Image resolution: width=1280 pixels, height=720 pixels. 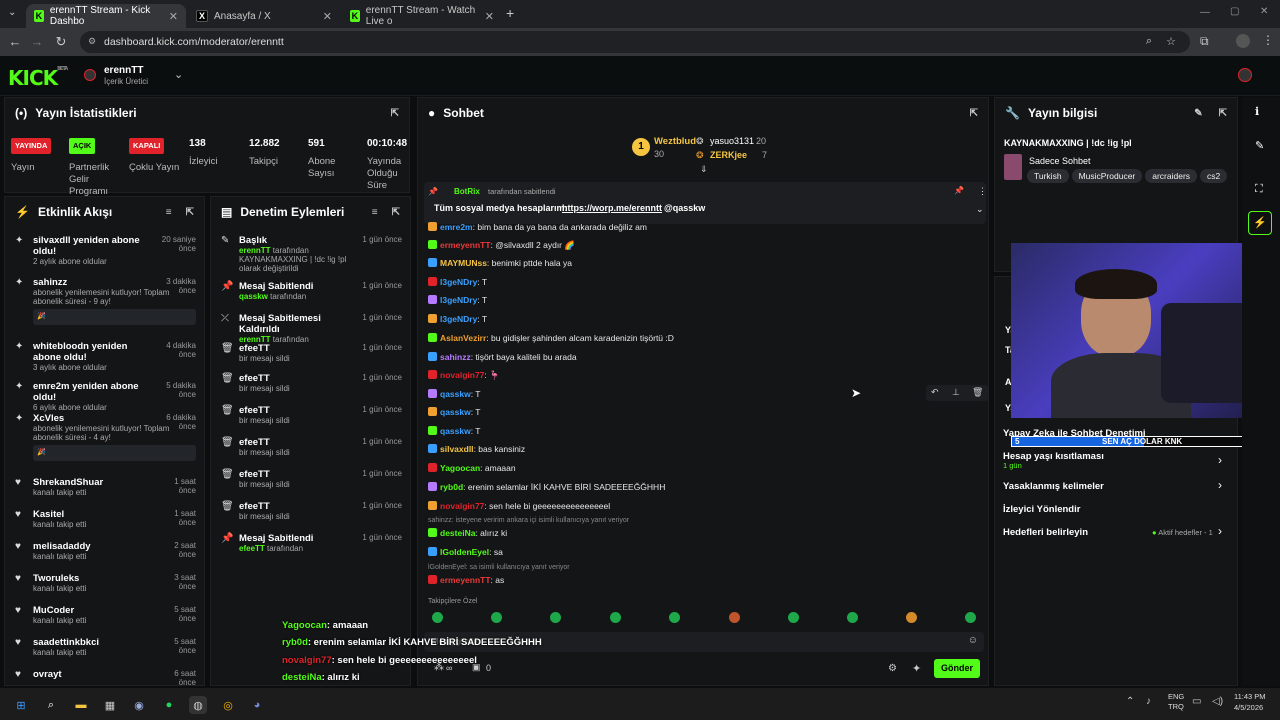 I want to click on expand-leaderboard-icon: ⇓, so click(x=704, y=169).